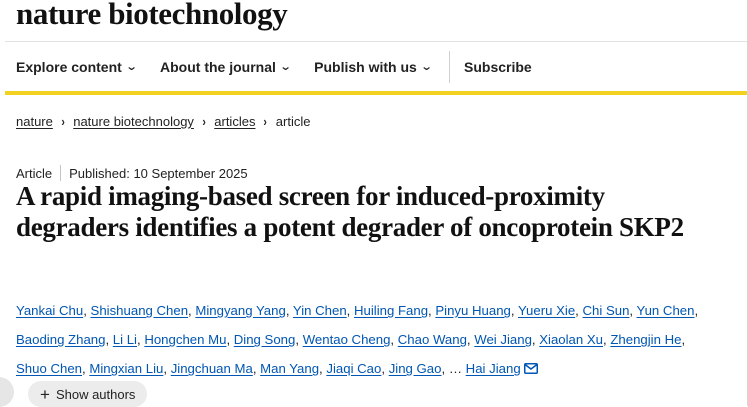  I want to click on journal-logo: nature biotechnology, so click(152, 16).